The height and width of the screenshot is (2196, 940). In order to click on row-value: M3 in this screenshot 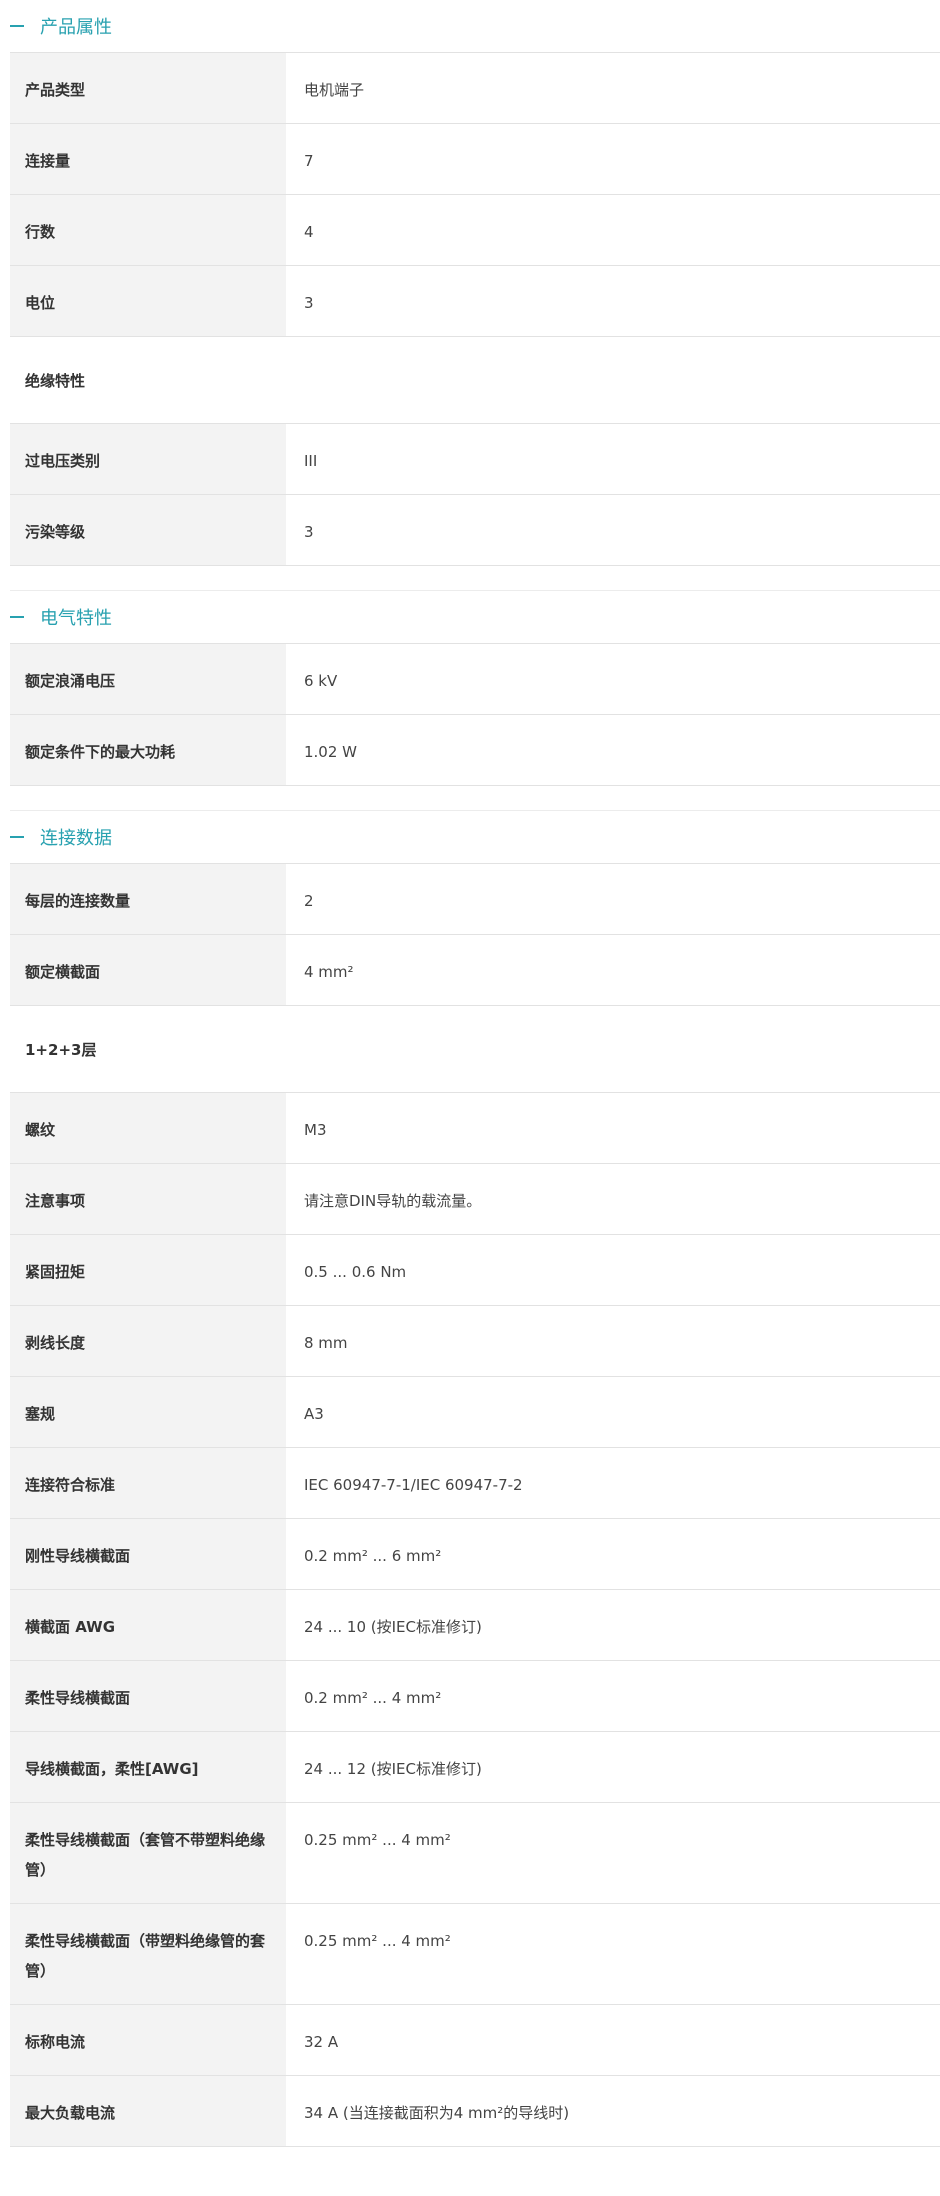, I will do `click(315, 1130)`.